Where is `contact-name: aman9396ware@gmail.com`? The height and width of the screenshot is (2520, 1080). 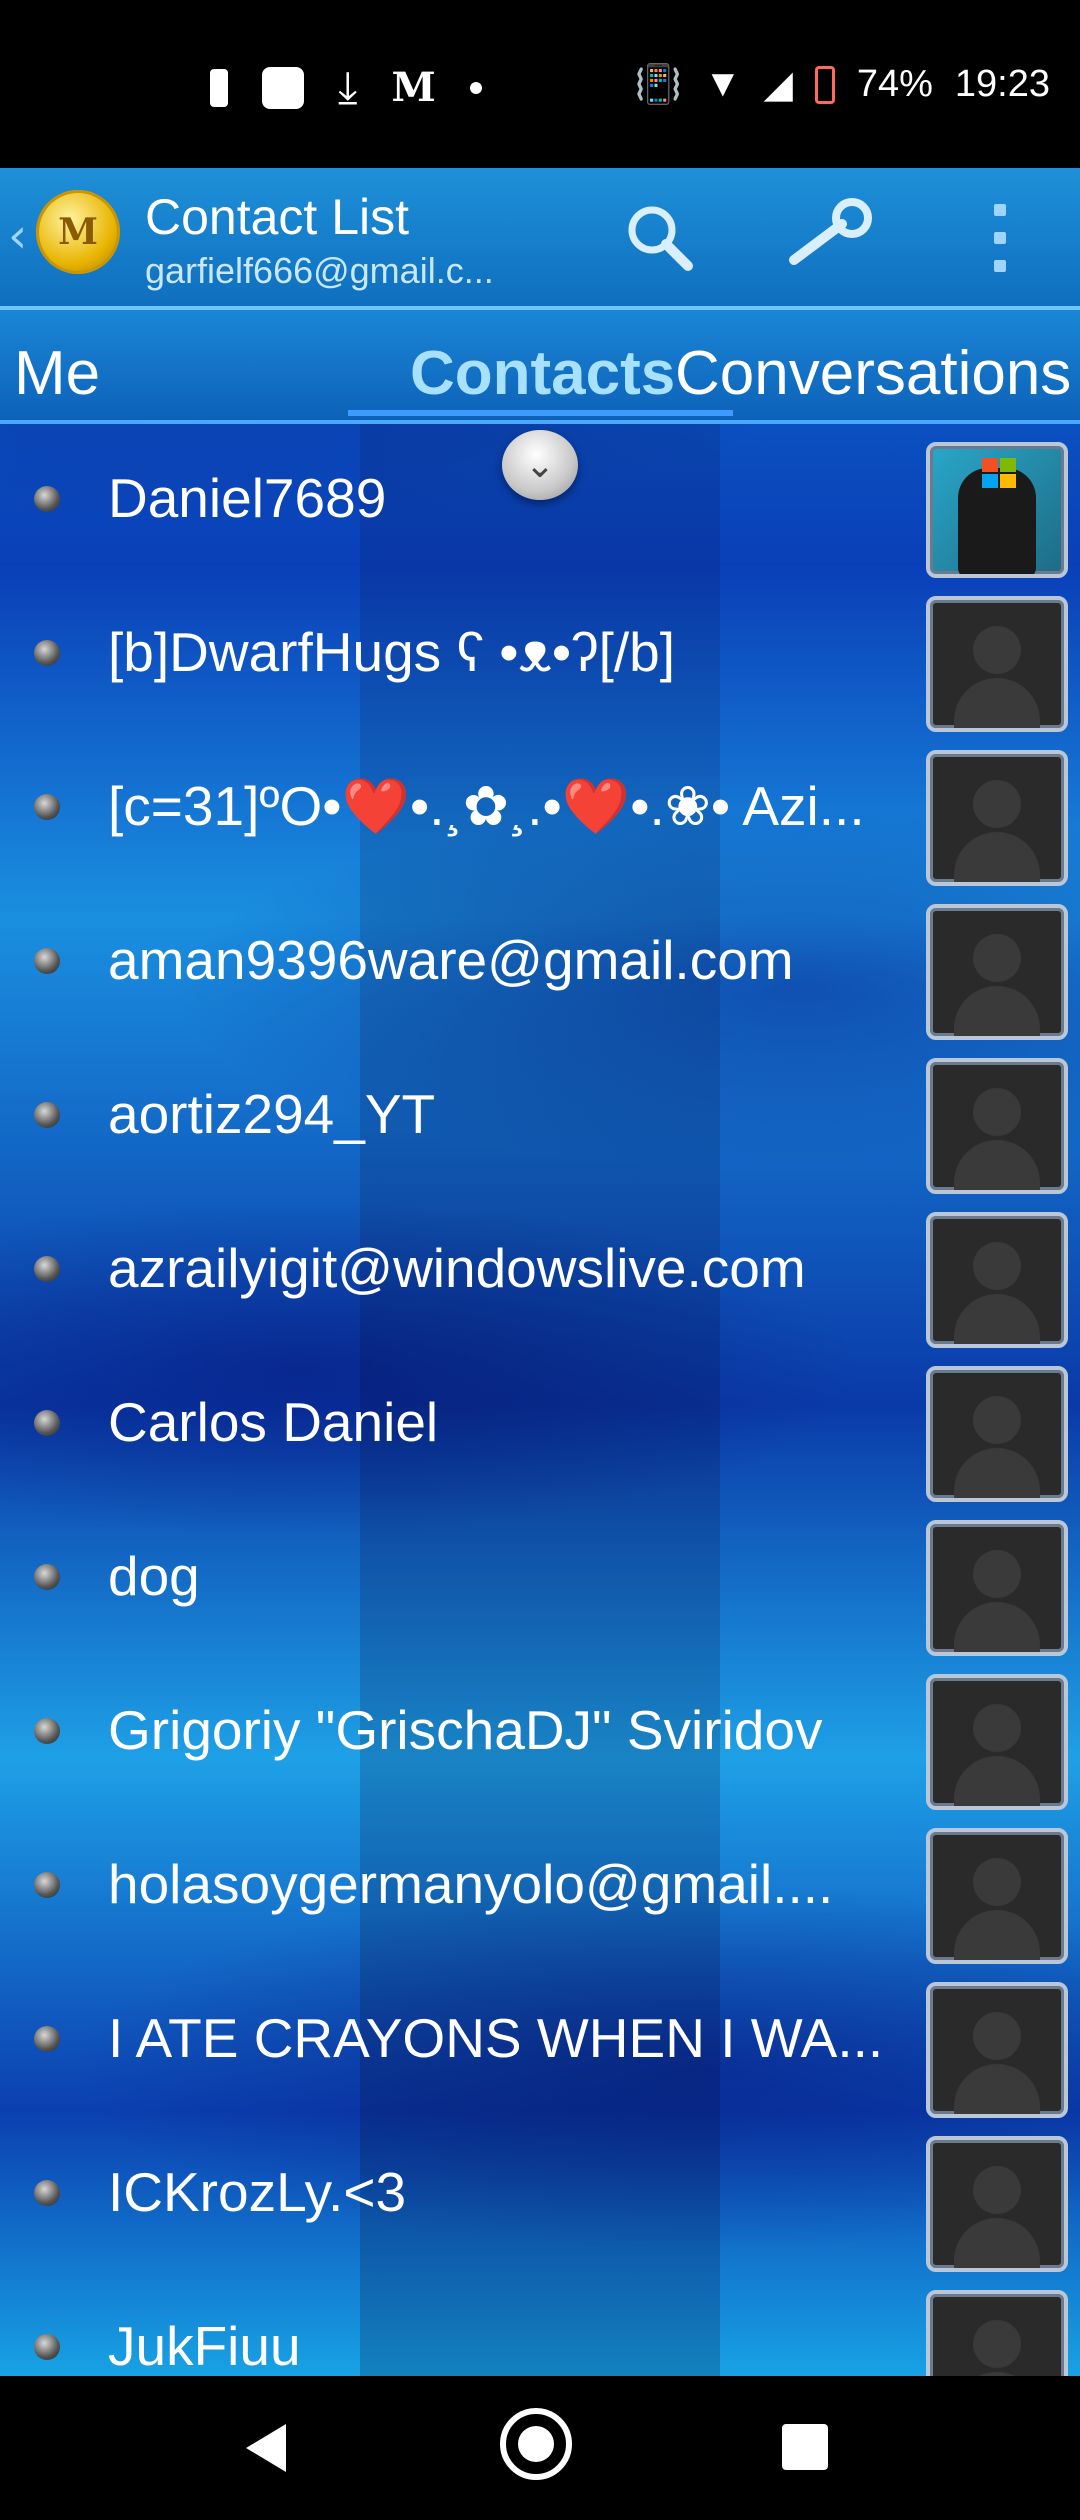 contact-name: aman9396ware@gmail.com is located at coordinates (451, 960).